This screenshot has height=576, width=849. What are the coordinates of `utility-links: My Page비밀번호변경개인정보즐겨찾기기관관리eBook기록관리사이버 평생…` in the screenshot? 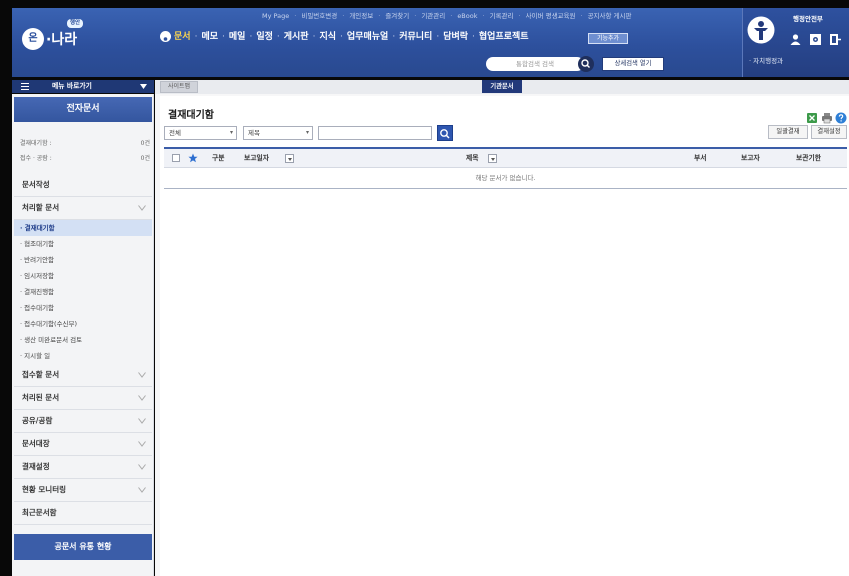 It's located at (497, 16).